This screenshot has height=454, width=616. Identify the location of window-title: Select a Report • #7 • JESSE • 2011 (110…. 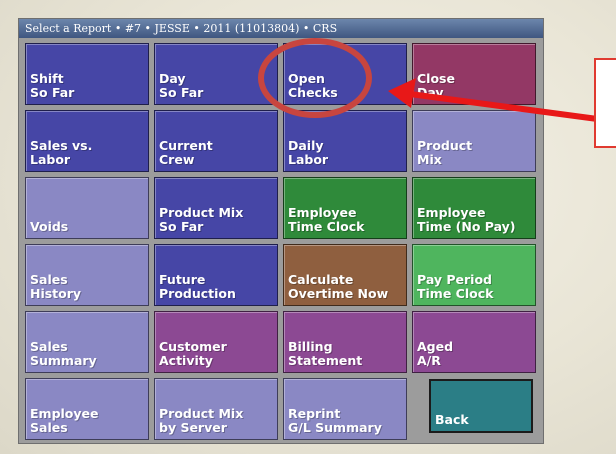
(281, 28).